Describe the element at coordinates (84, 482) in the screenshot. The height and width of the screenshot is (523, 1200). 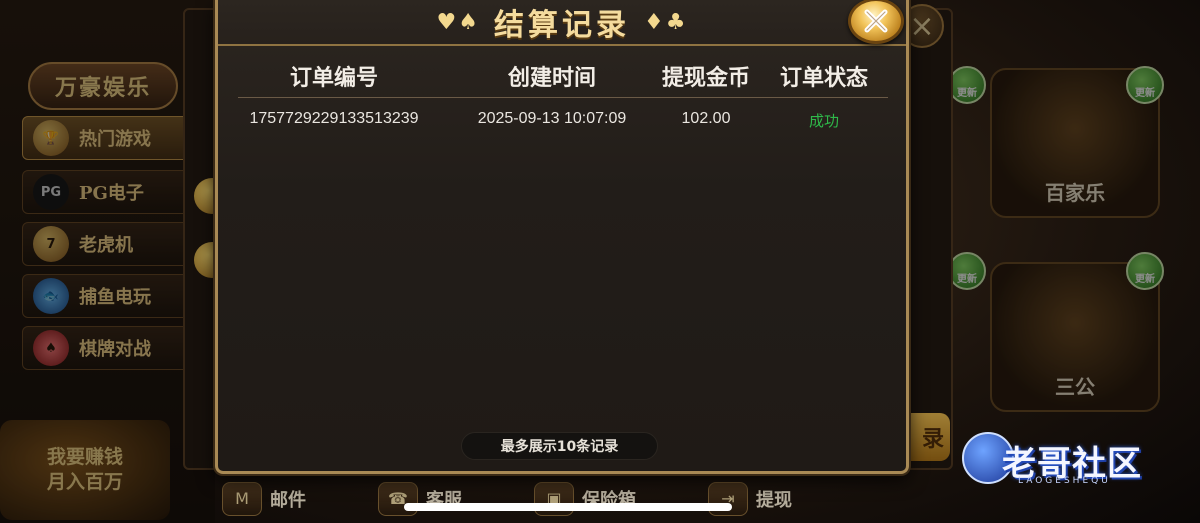
I see `promo-line-2: 月入百万` at that location.